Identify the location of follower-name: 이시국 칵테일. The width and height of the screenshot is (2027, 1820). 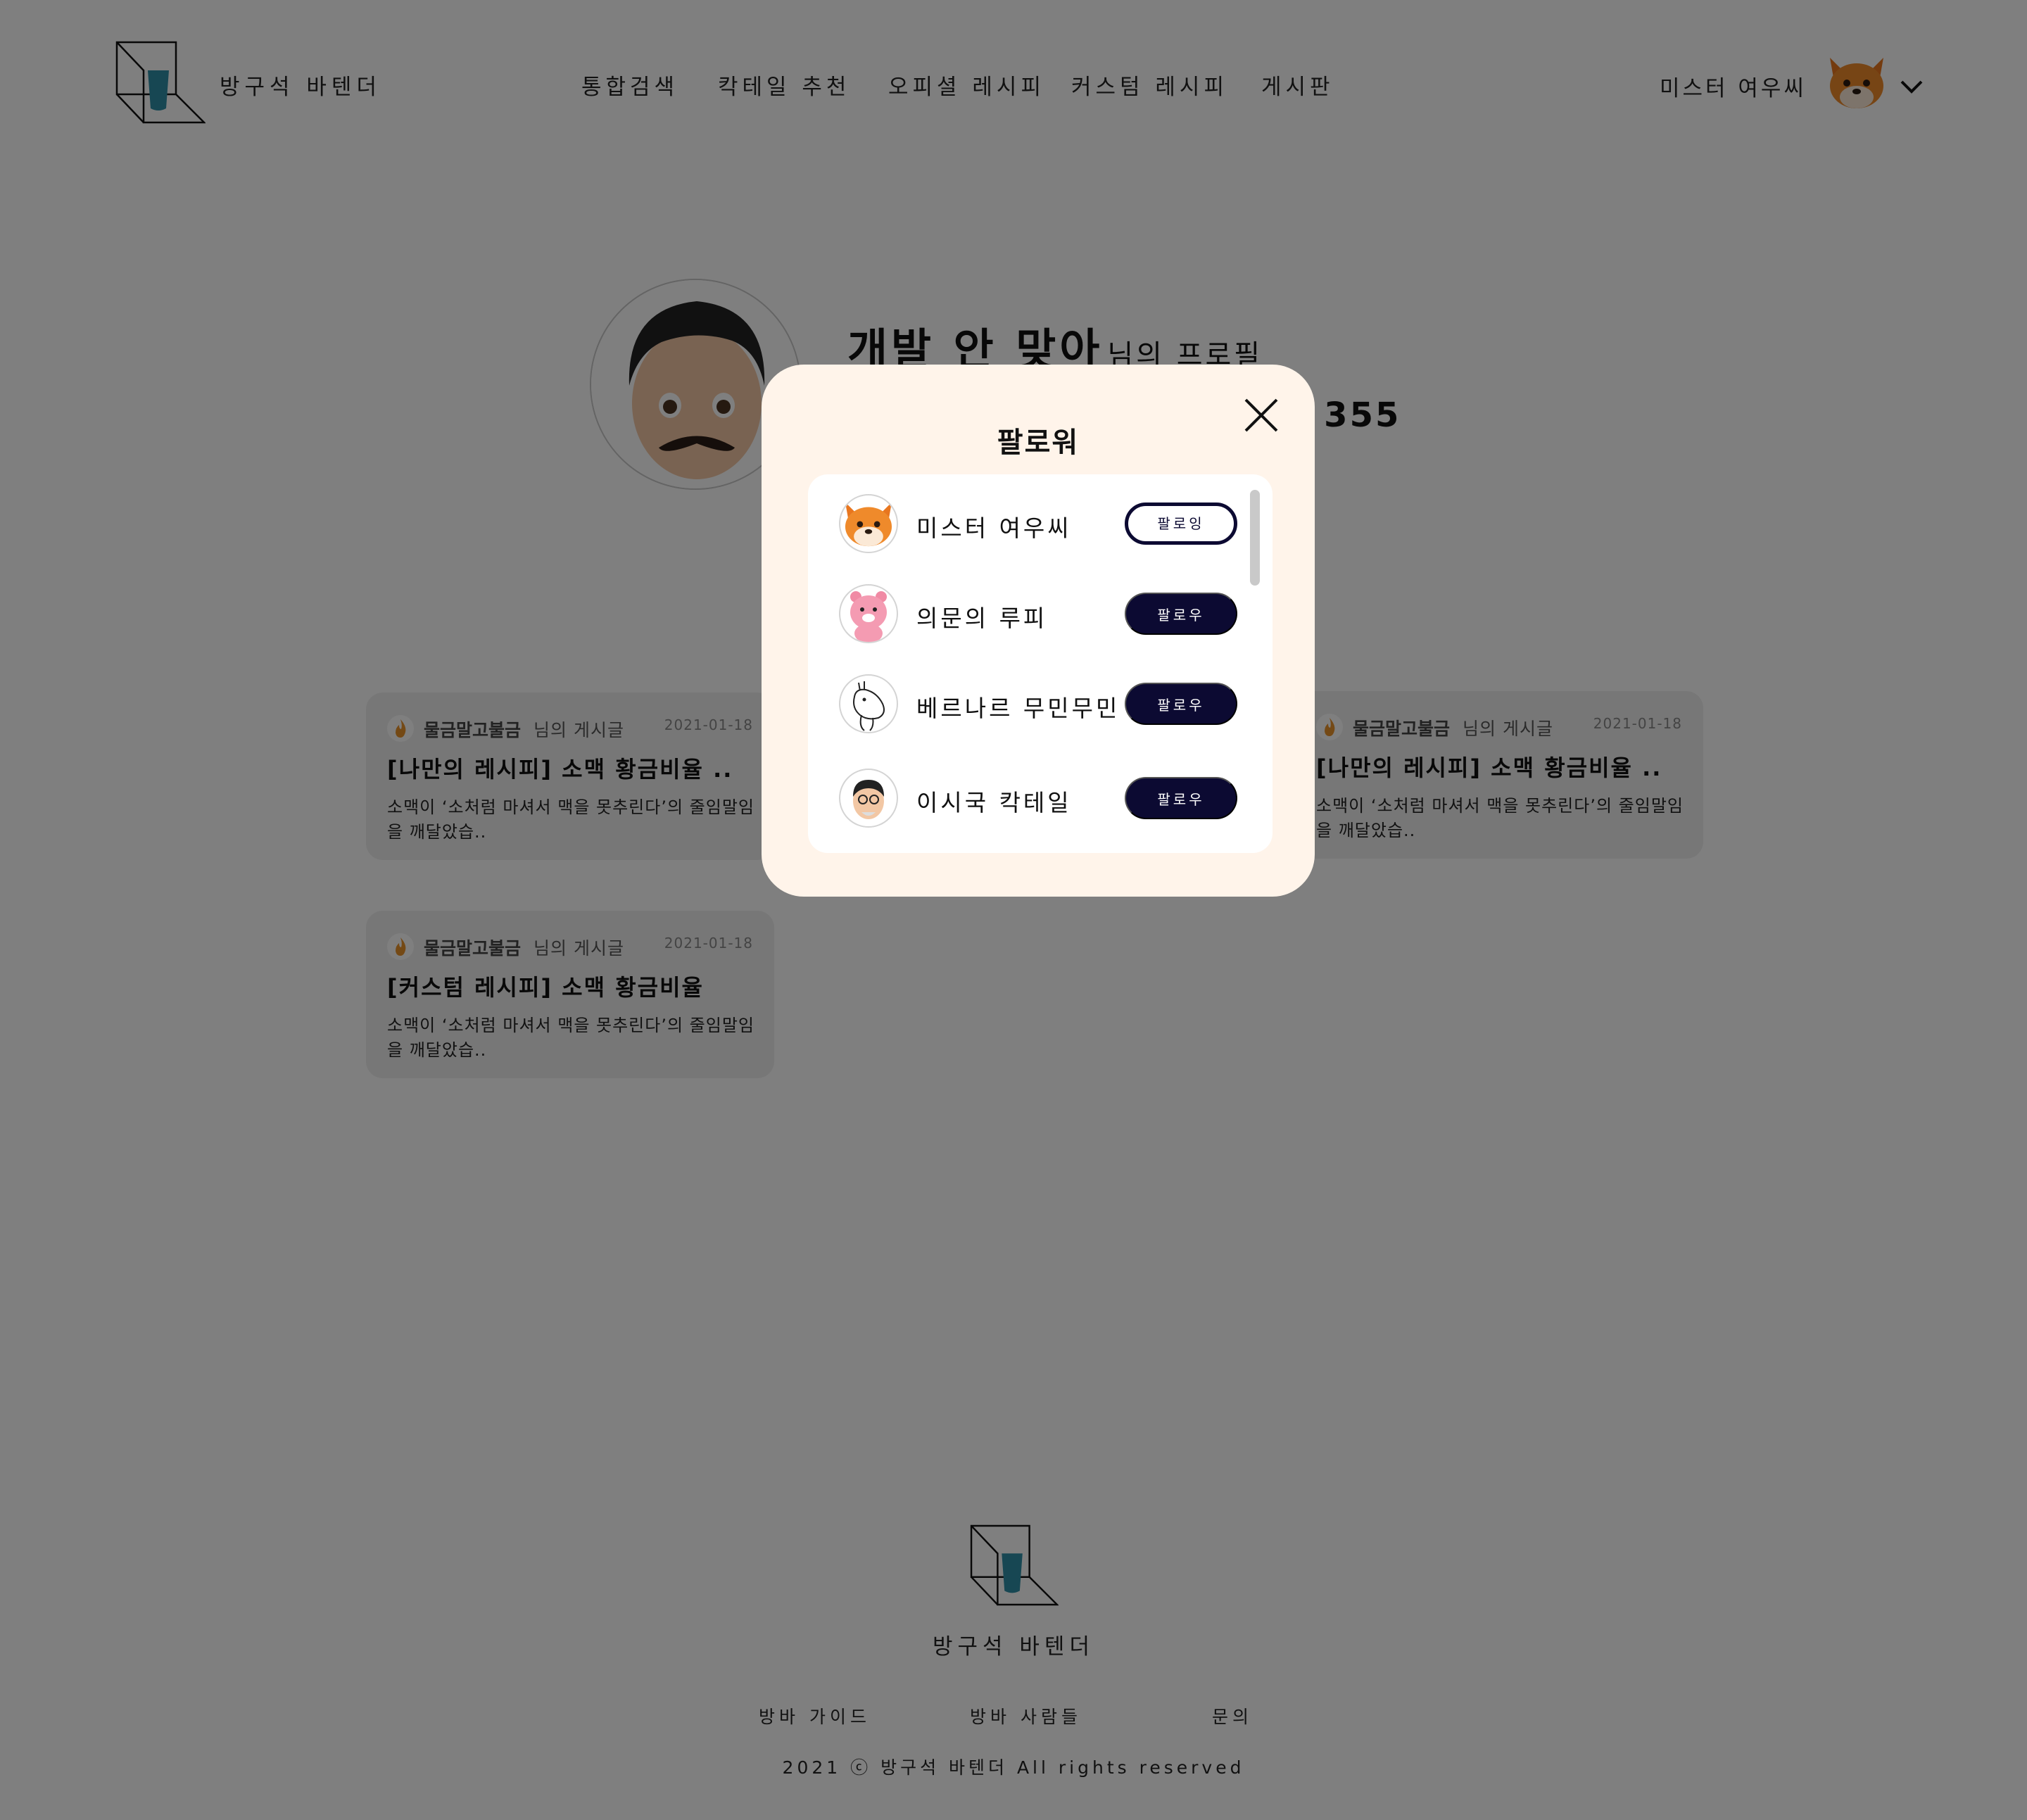
(994, 801).